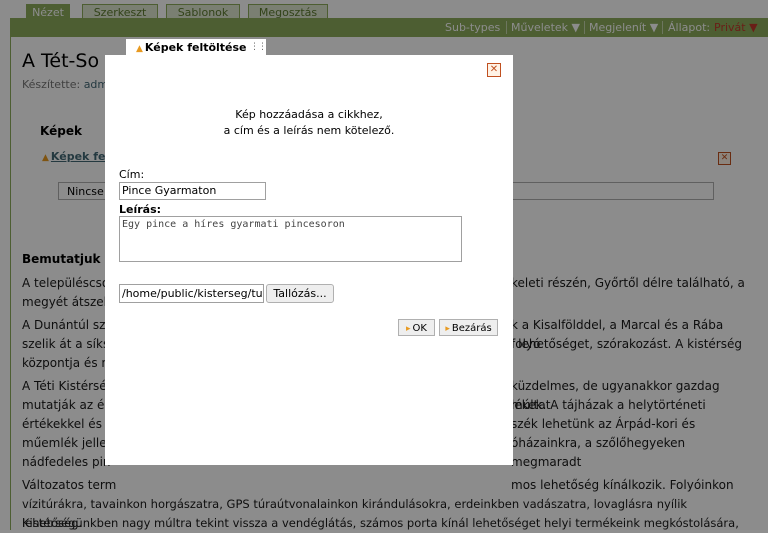  I want to click on close-icon: ✕, so click(494, 70).